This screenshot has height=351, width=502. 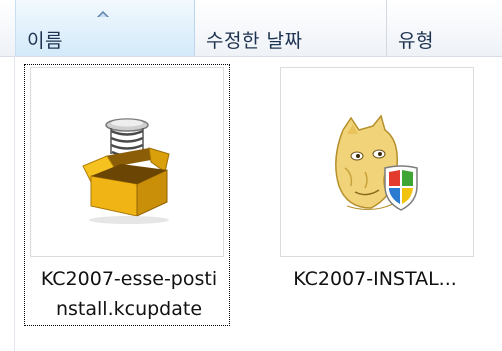 What do you see at coordinates (254, 41) in the screenshot?
I see `column-header-date-modified-label: 수정한 날짜` at bounding box center [254, 41].